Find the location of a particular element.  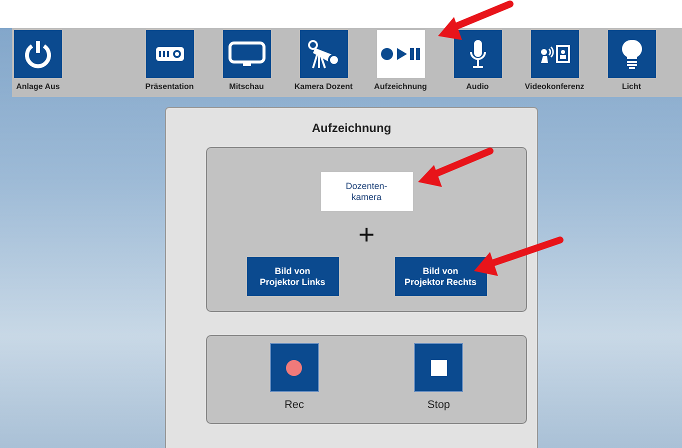

videoconference-icon is located at coordinates (554, 54).